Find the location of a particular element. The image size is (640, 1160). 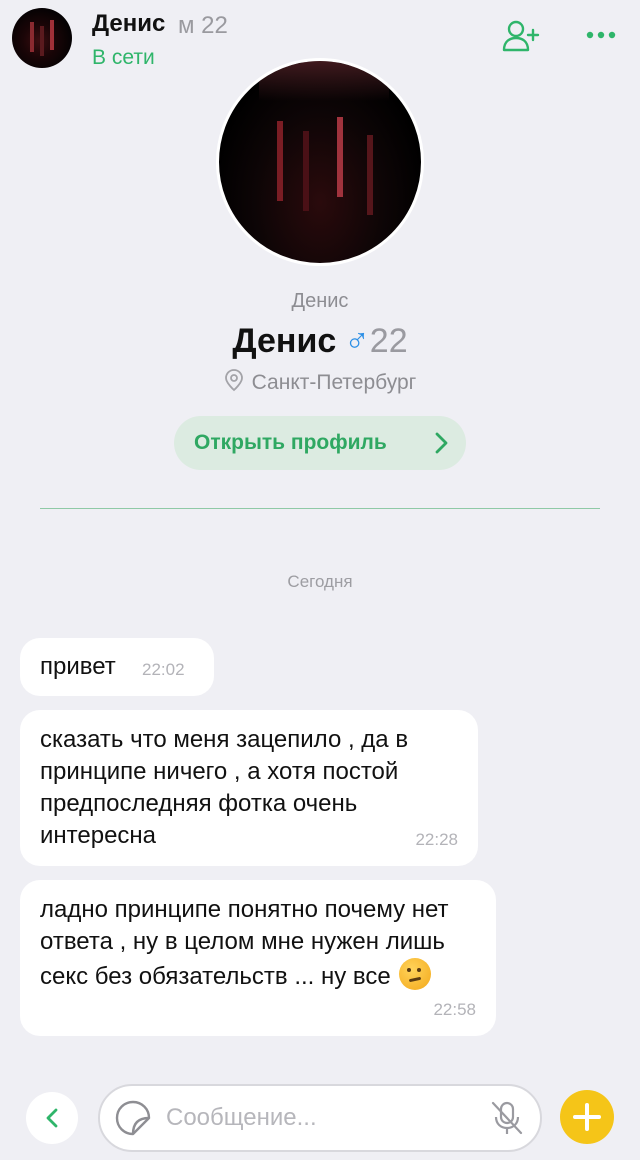

location-pin-icon is located at coordinates (233, 380).